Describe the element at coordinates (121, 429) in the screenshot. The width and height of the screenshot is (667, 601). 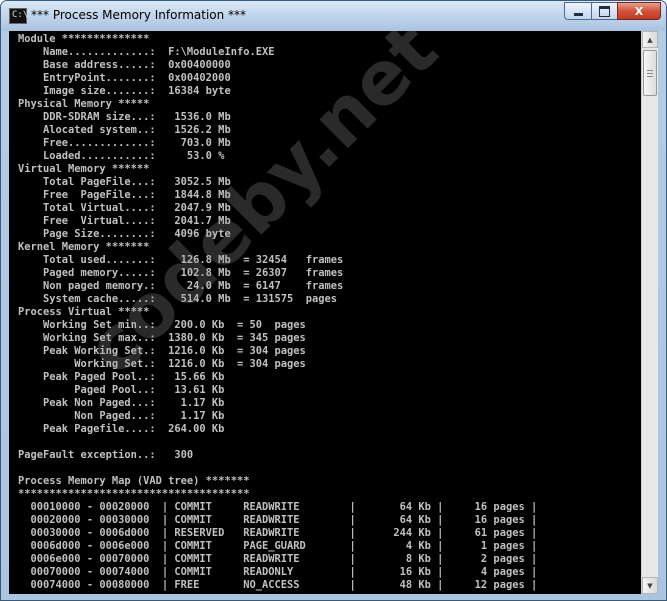
I see `console-line: Peak Pagefile....: 264.00 Kb` at that location.